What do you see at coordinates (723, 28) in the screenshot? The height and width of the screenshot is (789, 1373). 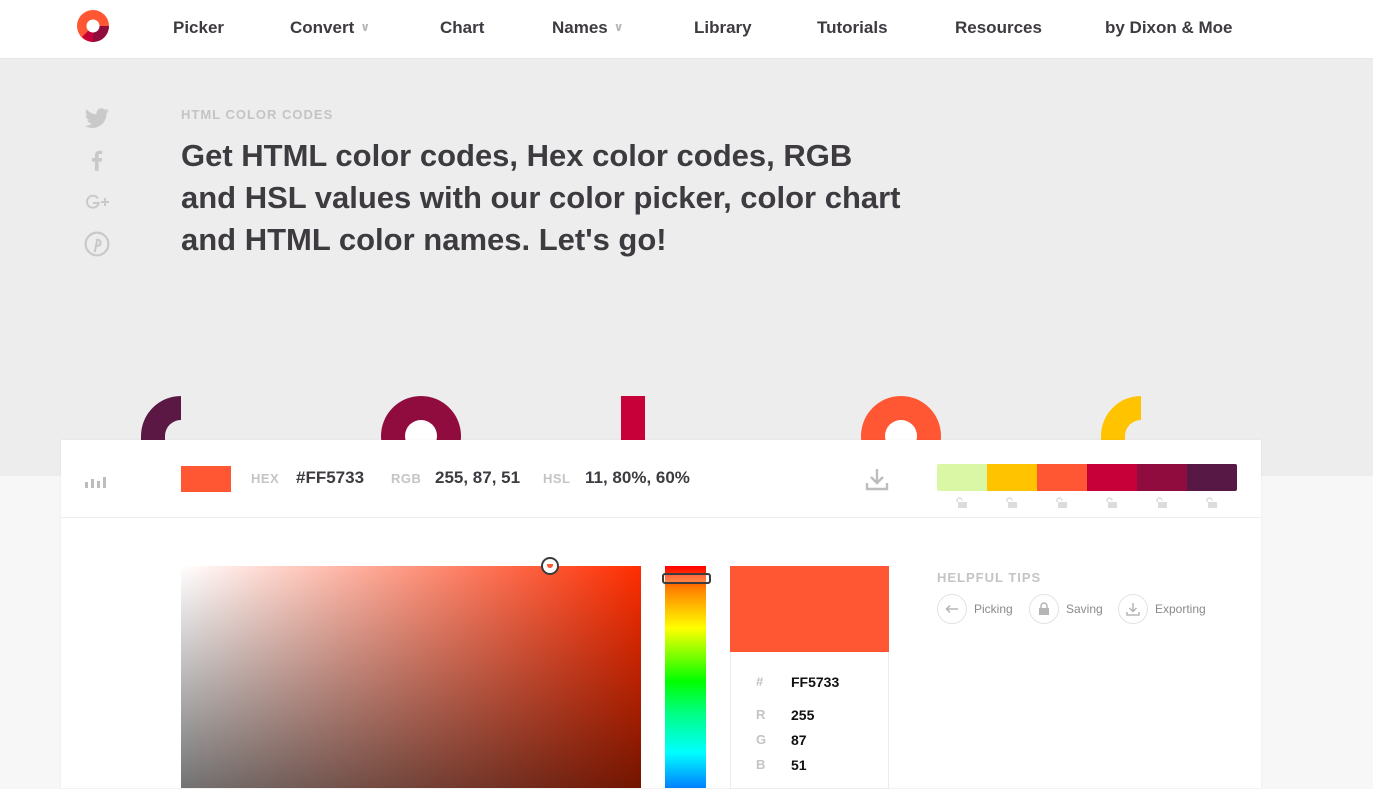 I see `nav-library: Library` at bounding box center [723, 28].